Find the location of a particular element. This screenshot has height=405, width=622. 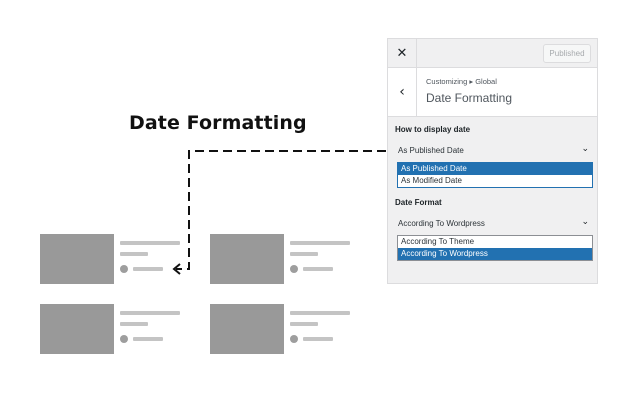

close-button: ✕ is located at coordinates (402, 53).